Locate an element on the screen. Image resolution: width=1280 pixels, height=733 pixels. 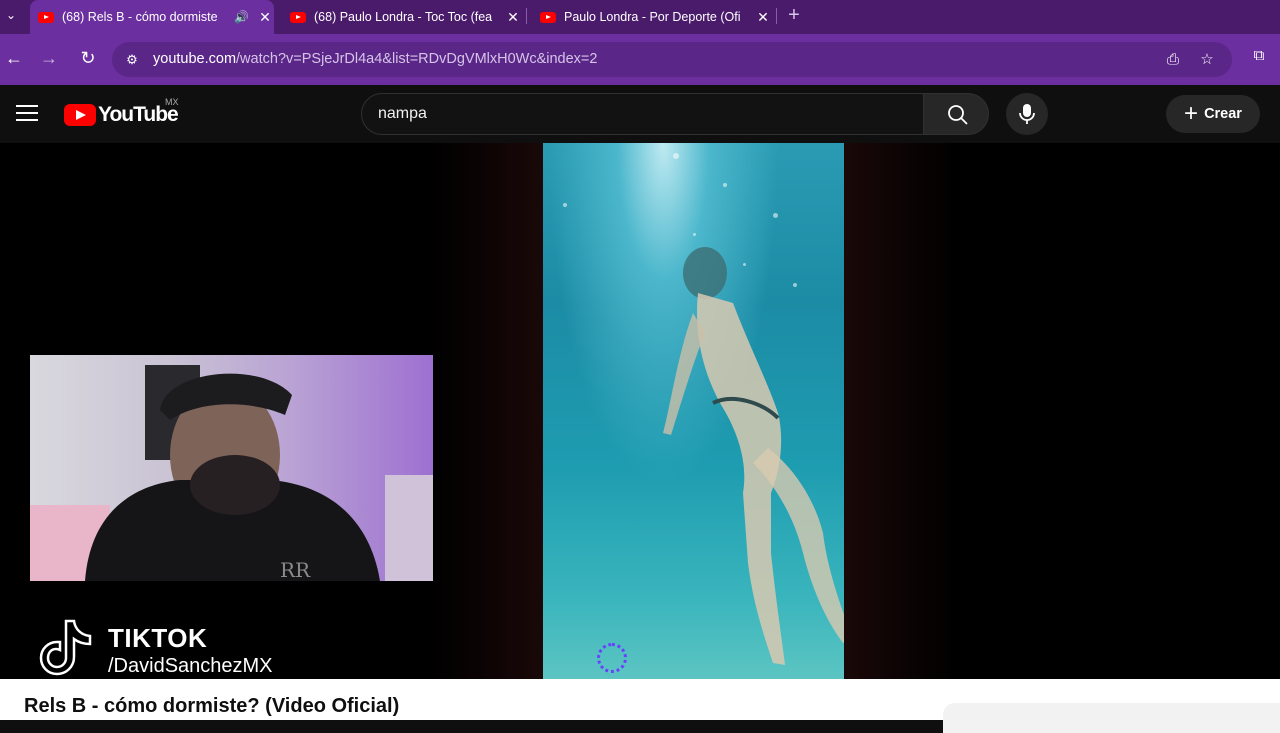
tab-title: (68) Rels B - cómo dormiste is located at coordinates (140, 17).